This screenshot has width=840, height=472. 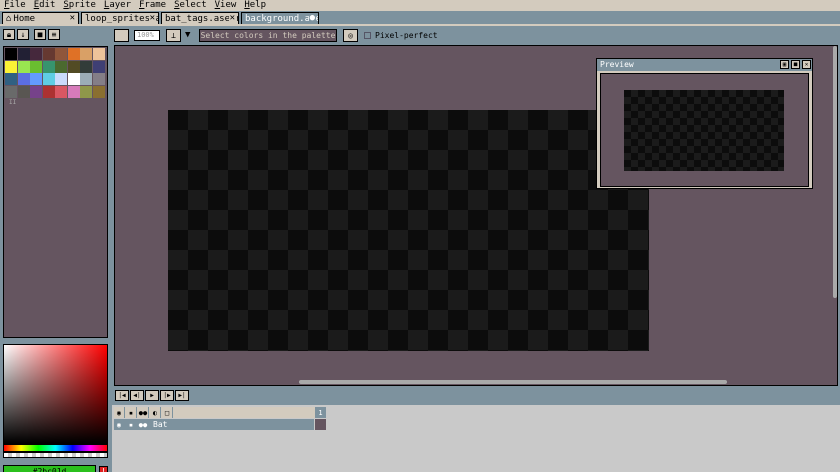 I want to click on menu-edit: Edit, so click(x=45, y=5).